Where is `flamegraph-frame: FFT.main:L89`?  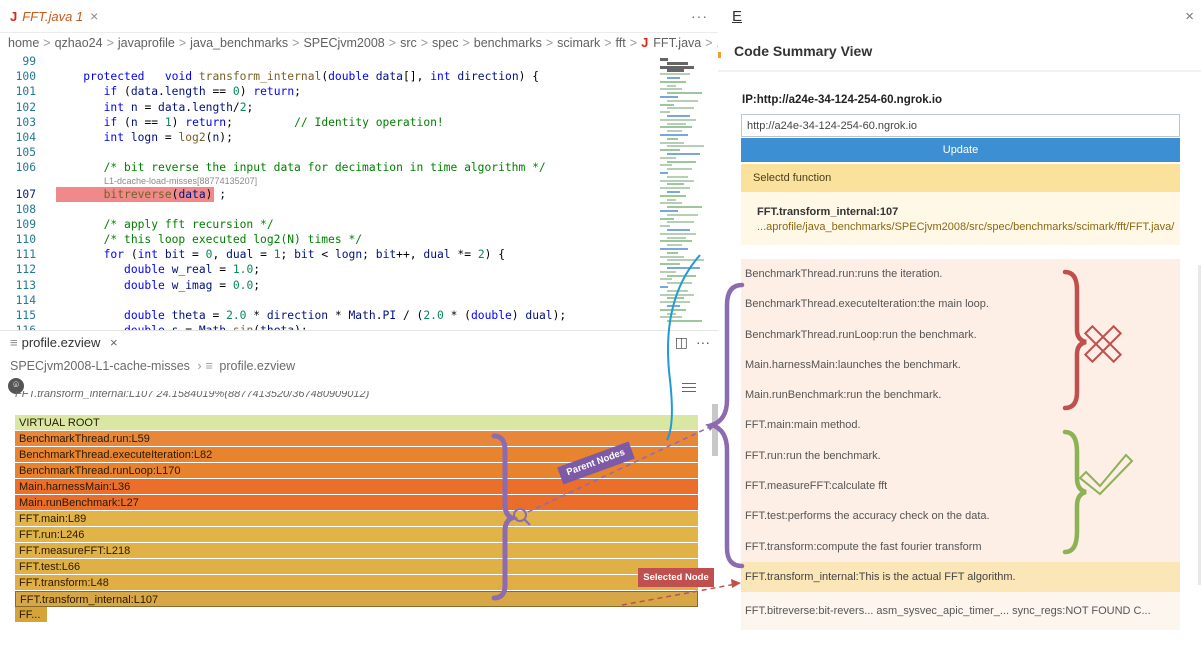 flamegraph-frame: FFT.main:L89 is located at coordinates (356, 519).